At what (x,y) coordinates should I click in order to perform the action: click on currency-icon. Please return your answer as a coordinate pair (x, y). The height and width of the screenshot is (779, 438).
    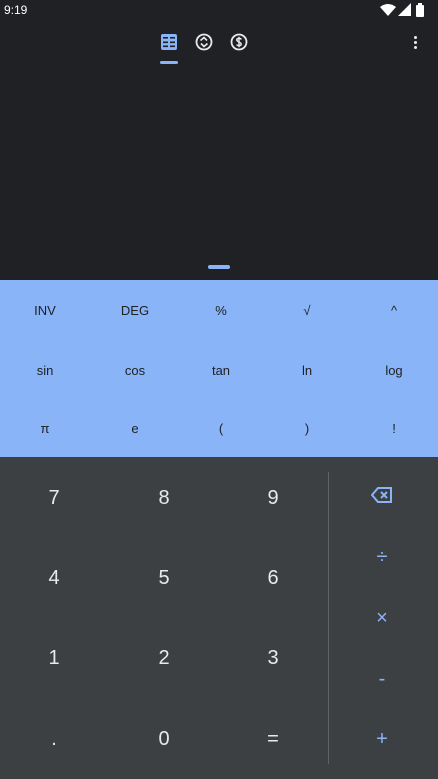
    Looking at the image, I should click on (239, 42).